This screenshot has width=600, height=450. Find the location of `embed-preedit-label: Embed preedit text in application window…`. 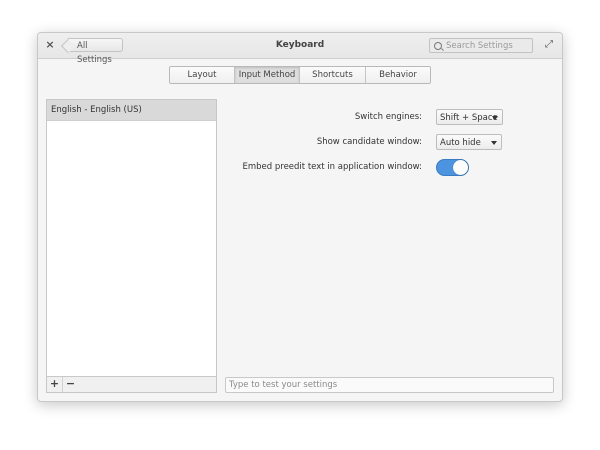

embed-preedit-label: Embed preedit text in application window… is located at coordinates (332, 167).